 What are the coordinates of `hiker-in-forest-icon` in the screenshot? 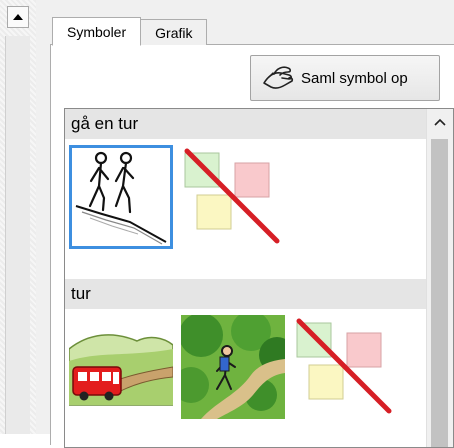 It's located at (234, 365).